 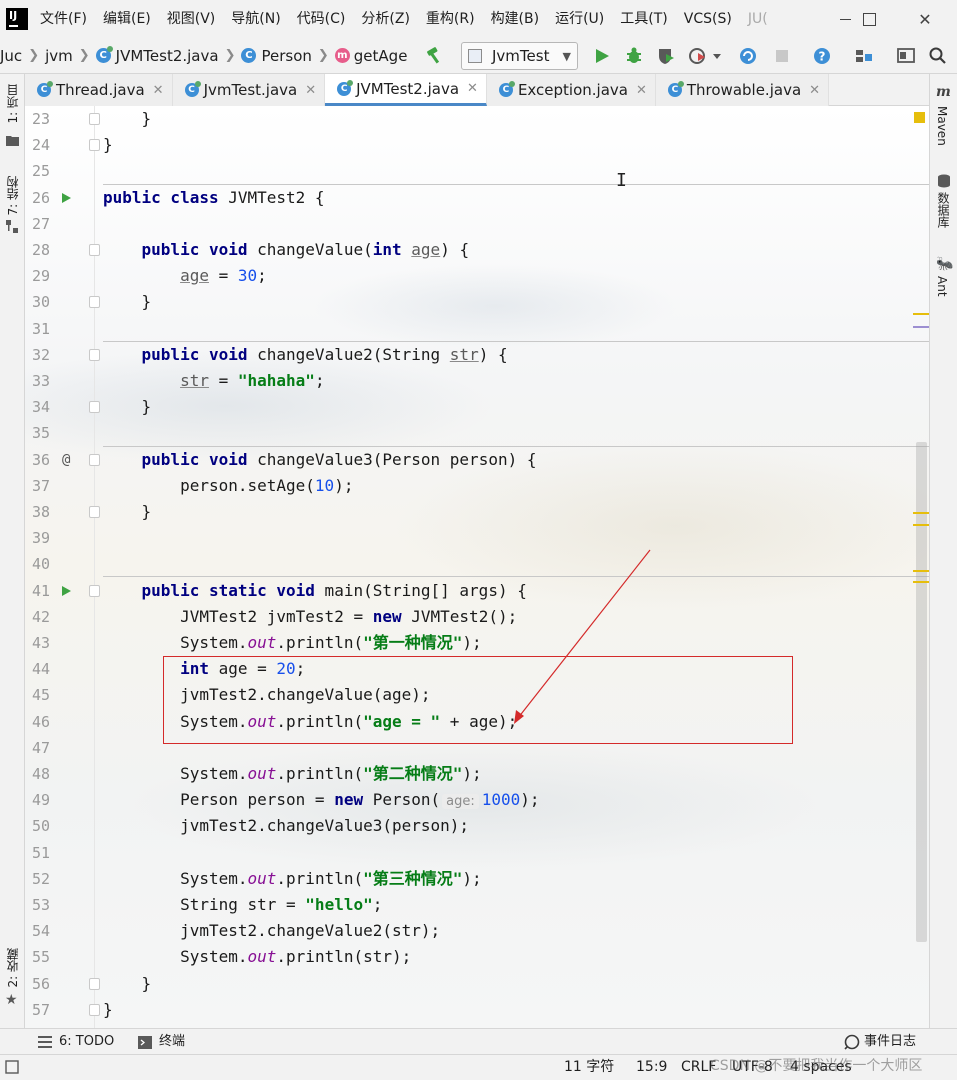 What do you see at coordinates (925, 19) in the screenshot?
I see `close-icon: ✕` at bounding box center [925, 19].